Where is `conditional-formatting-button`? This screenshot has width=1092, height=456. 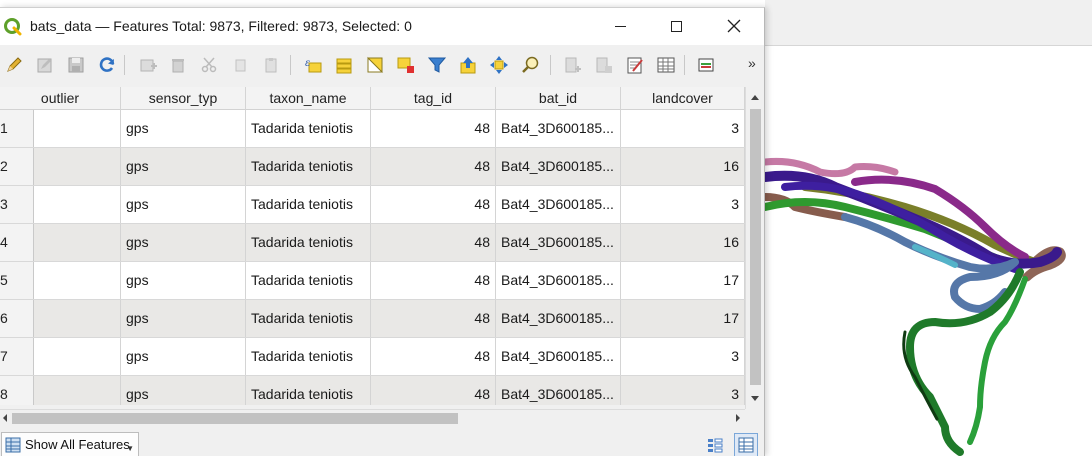 conditional-formatting-button is located at coordinates (666, 65).